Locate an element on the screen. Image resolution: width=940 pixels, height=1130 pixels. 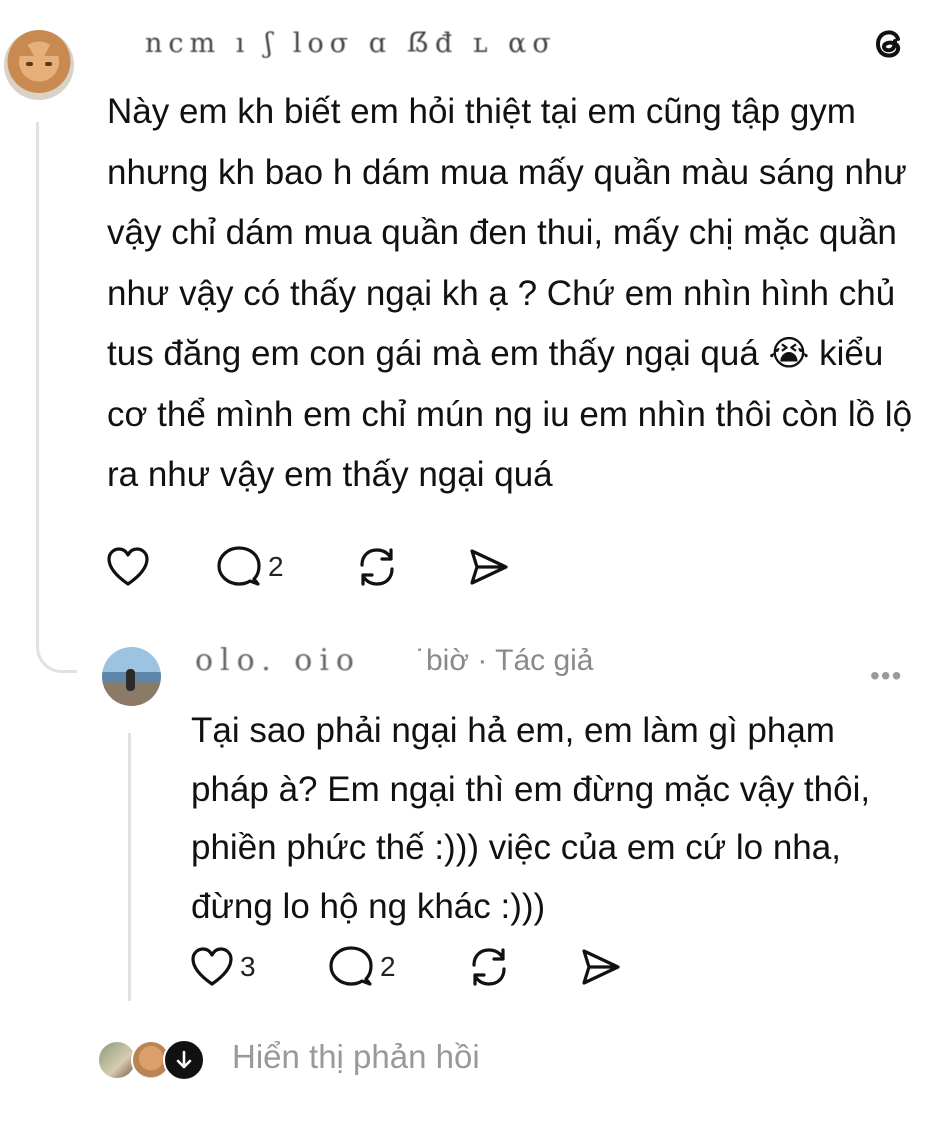
like-button is located at coordinates (161, 567).